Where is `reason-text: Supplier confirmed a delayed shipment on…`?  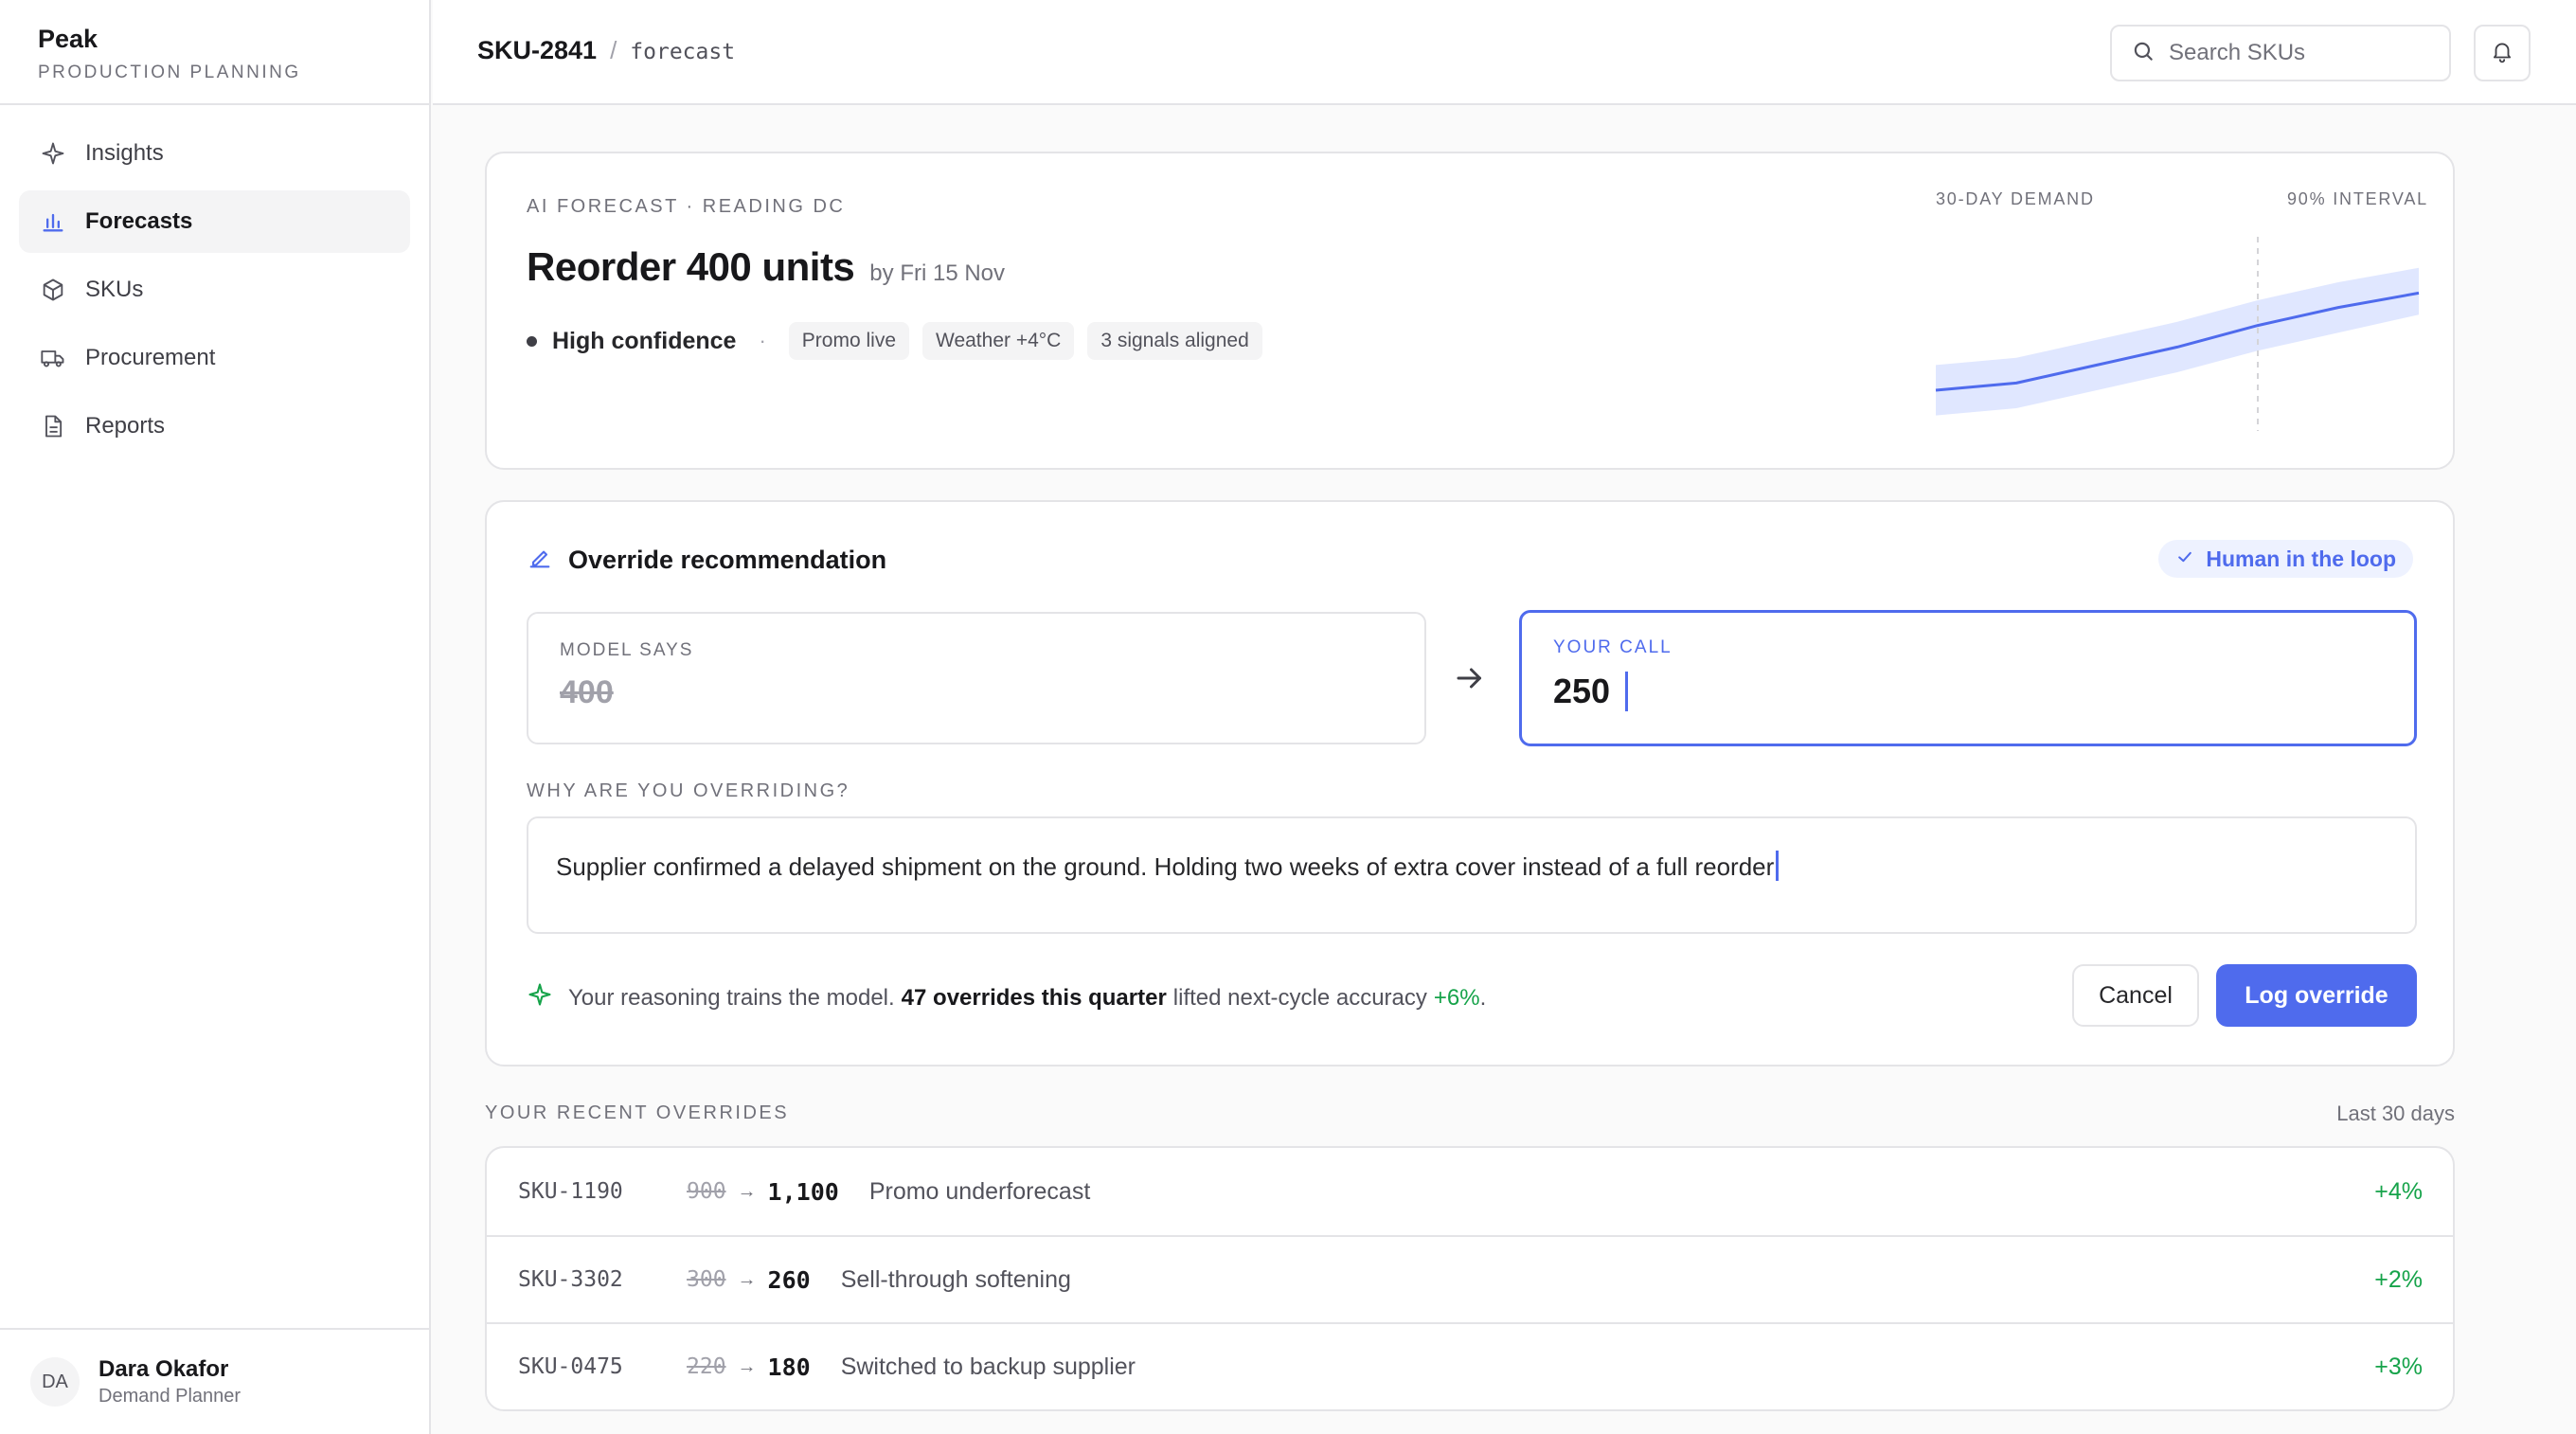
reason-text: Supplier confirmed a delayed shipment on… is located at coordinates (1165, 866).